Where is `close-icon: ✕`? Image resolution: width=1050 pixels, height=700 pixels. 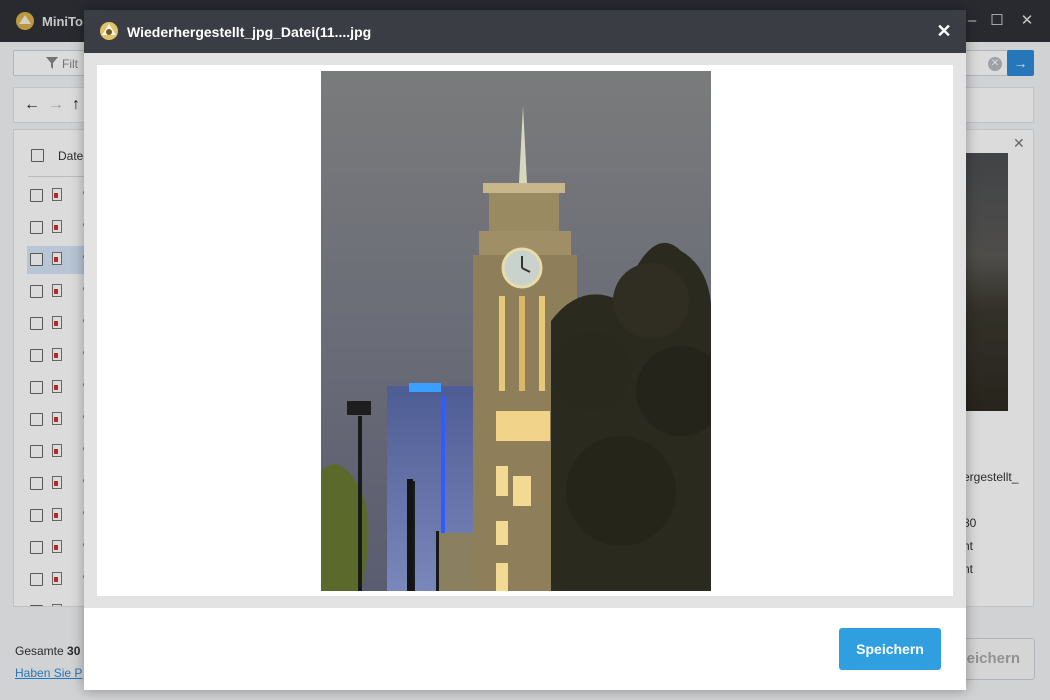 close-icon: ✕ is located at coordinates (944, 31).